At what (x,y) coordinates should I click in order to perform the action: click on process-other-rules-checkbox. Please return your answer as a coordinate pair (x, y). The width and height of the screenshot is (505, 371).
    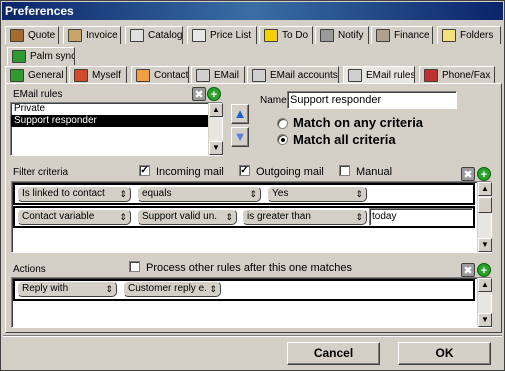
    Looking at the image, I should click on (134, 266).